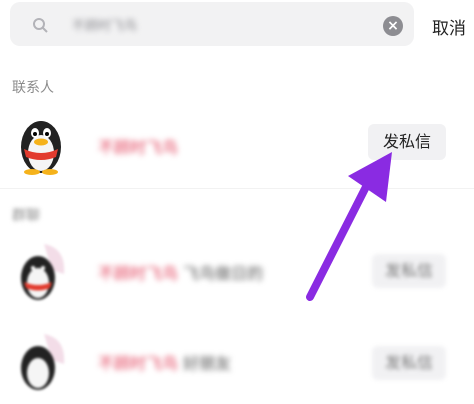 The width and height of the screenshot is (474, 404). What do you see at coordinates (449, 26) in the screenshot?
I see `cancel-button: 取消` at bounding box center [449, 26].